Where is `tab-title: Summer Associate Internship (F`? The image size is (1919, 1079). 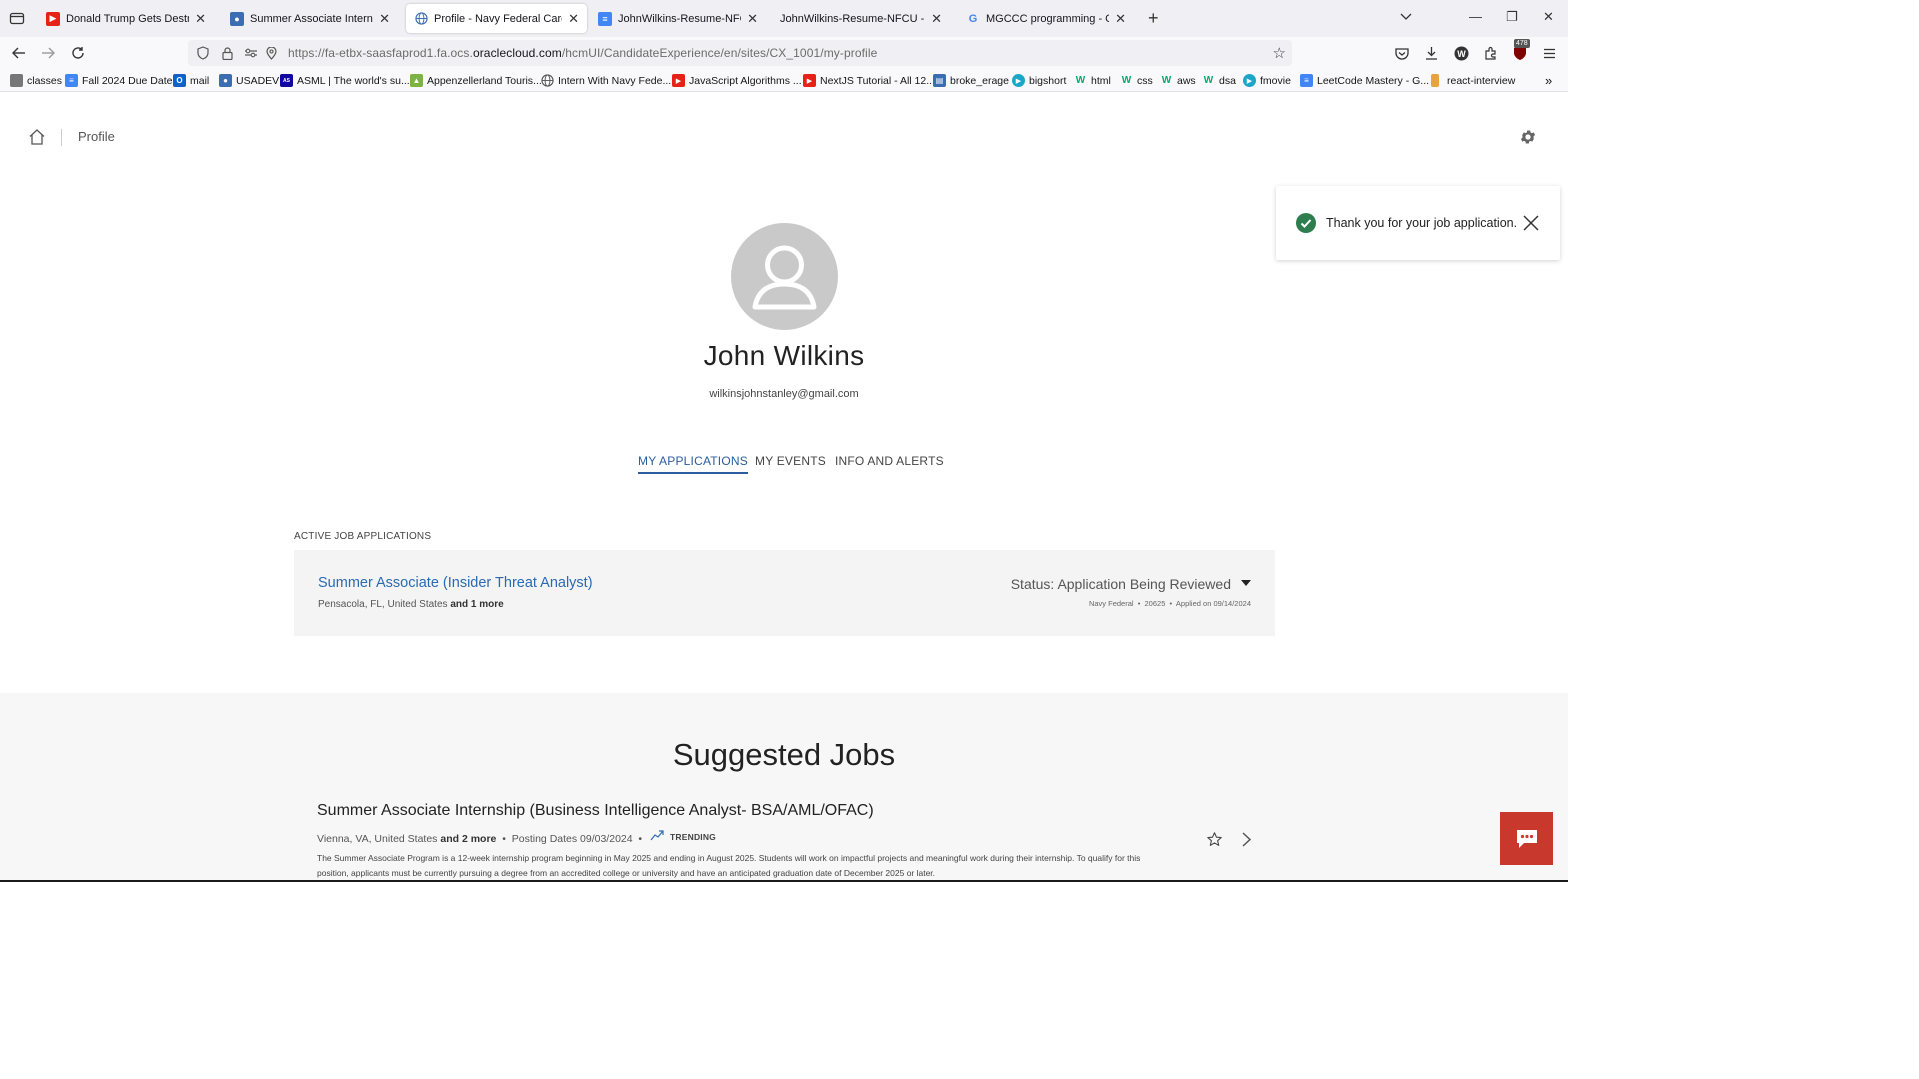 tab-title: Summer Associate Internship (F is located at coordinates (311, 18).